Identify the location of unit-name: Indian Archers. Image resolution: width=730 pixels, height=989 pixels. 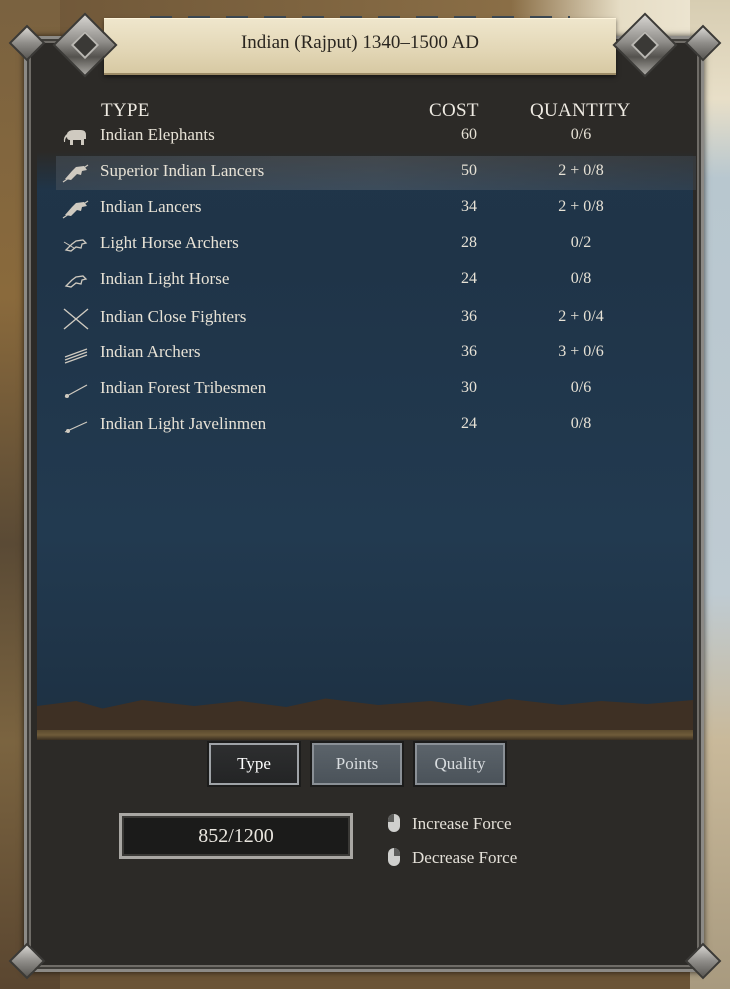
(150, 351).